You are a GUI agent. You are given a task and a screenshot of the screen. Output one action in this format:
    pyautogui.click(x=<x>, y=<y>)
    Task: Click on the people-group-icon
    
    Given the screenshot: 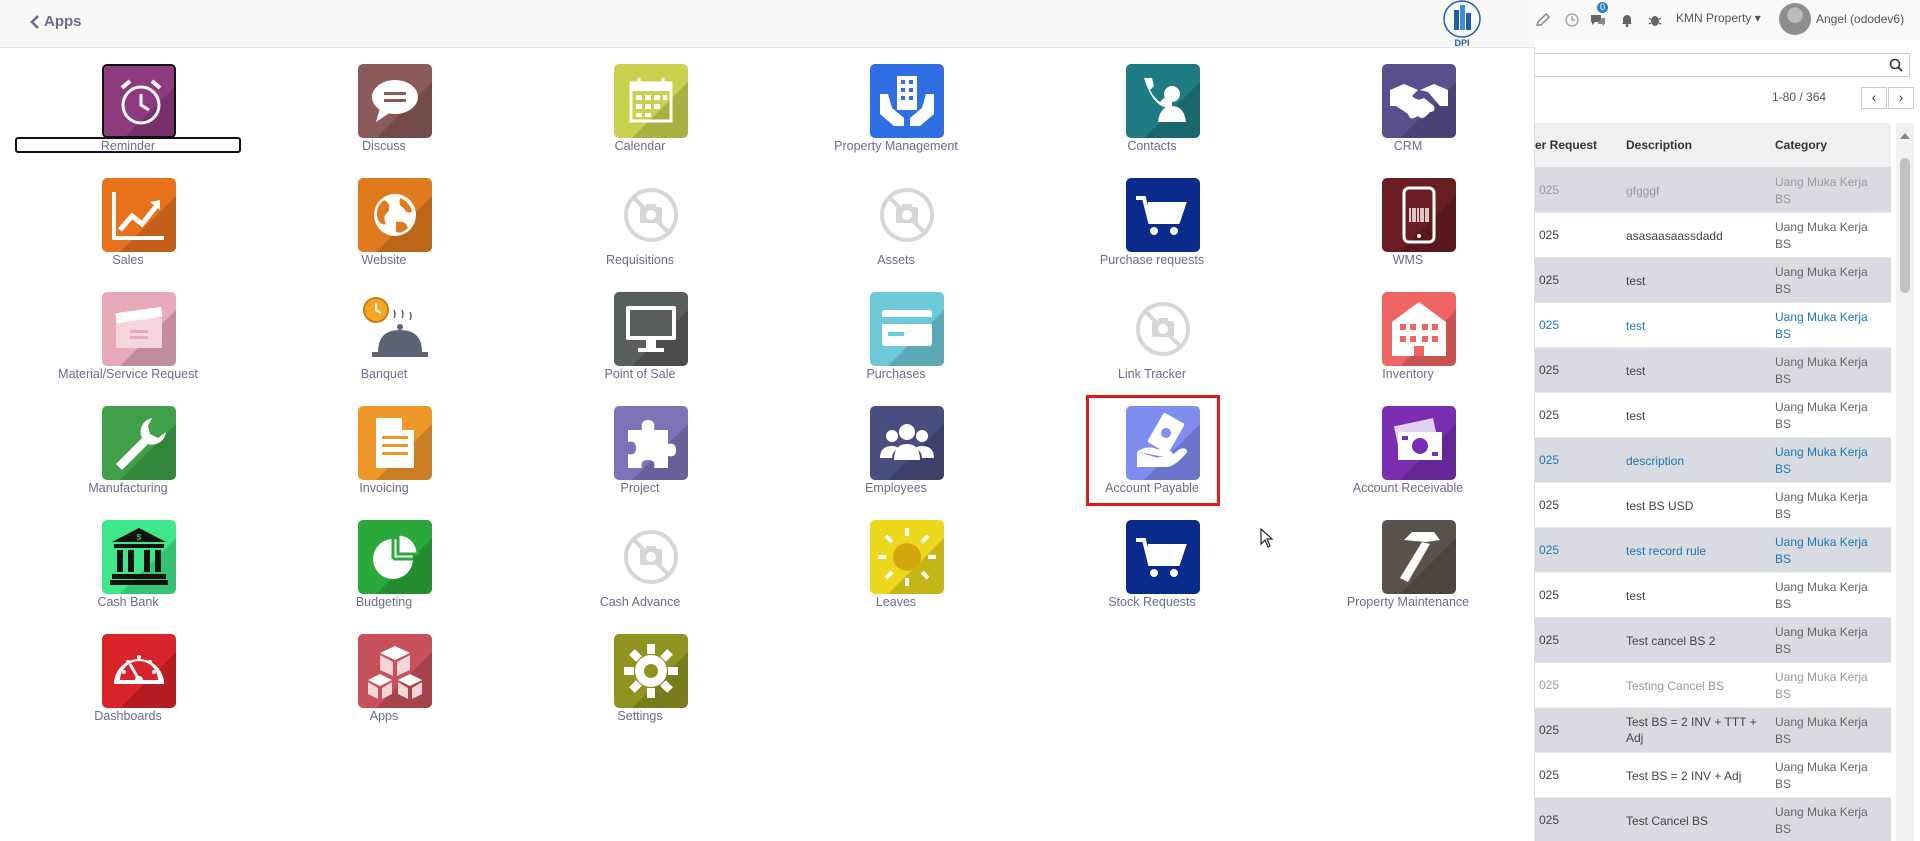 What is the action you would take?
    pyautogui.click(x=907, y=443)
    